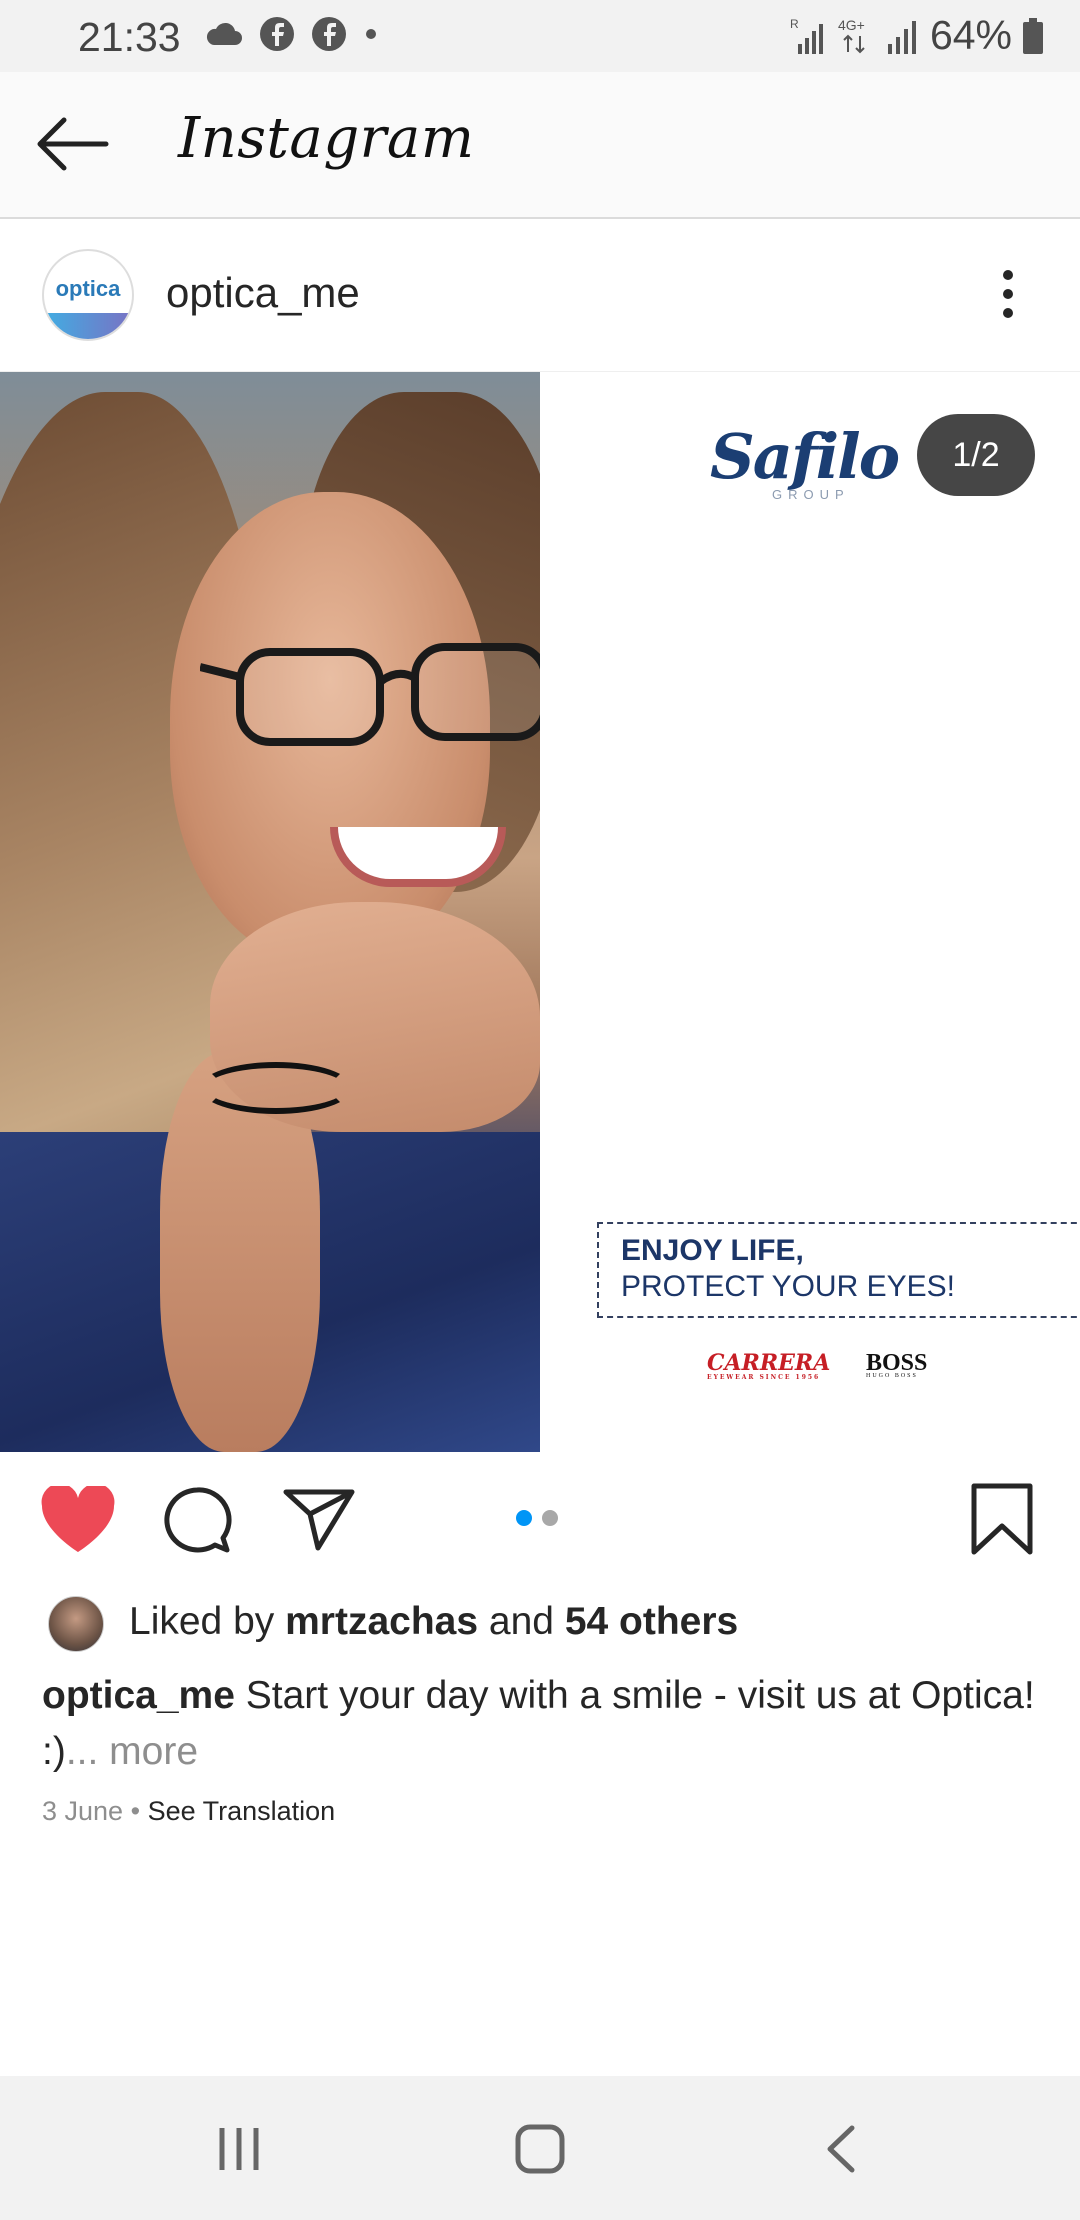 Image resolution: width=1080 pixels, height=2220 pixels. Describe the element at coordinates (970, 35) in the screenshot. I see `battery-percent: 64%` at that location.